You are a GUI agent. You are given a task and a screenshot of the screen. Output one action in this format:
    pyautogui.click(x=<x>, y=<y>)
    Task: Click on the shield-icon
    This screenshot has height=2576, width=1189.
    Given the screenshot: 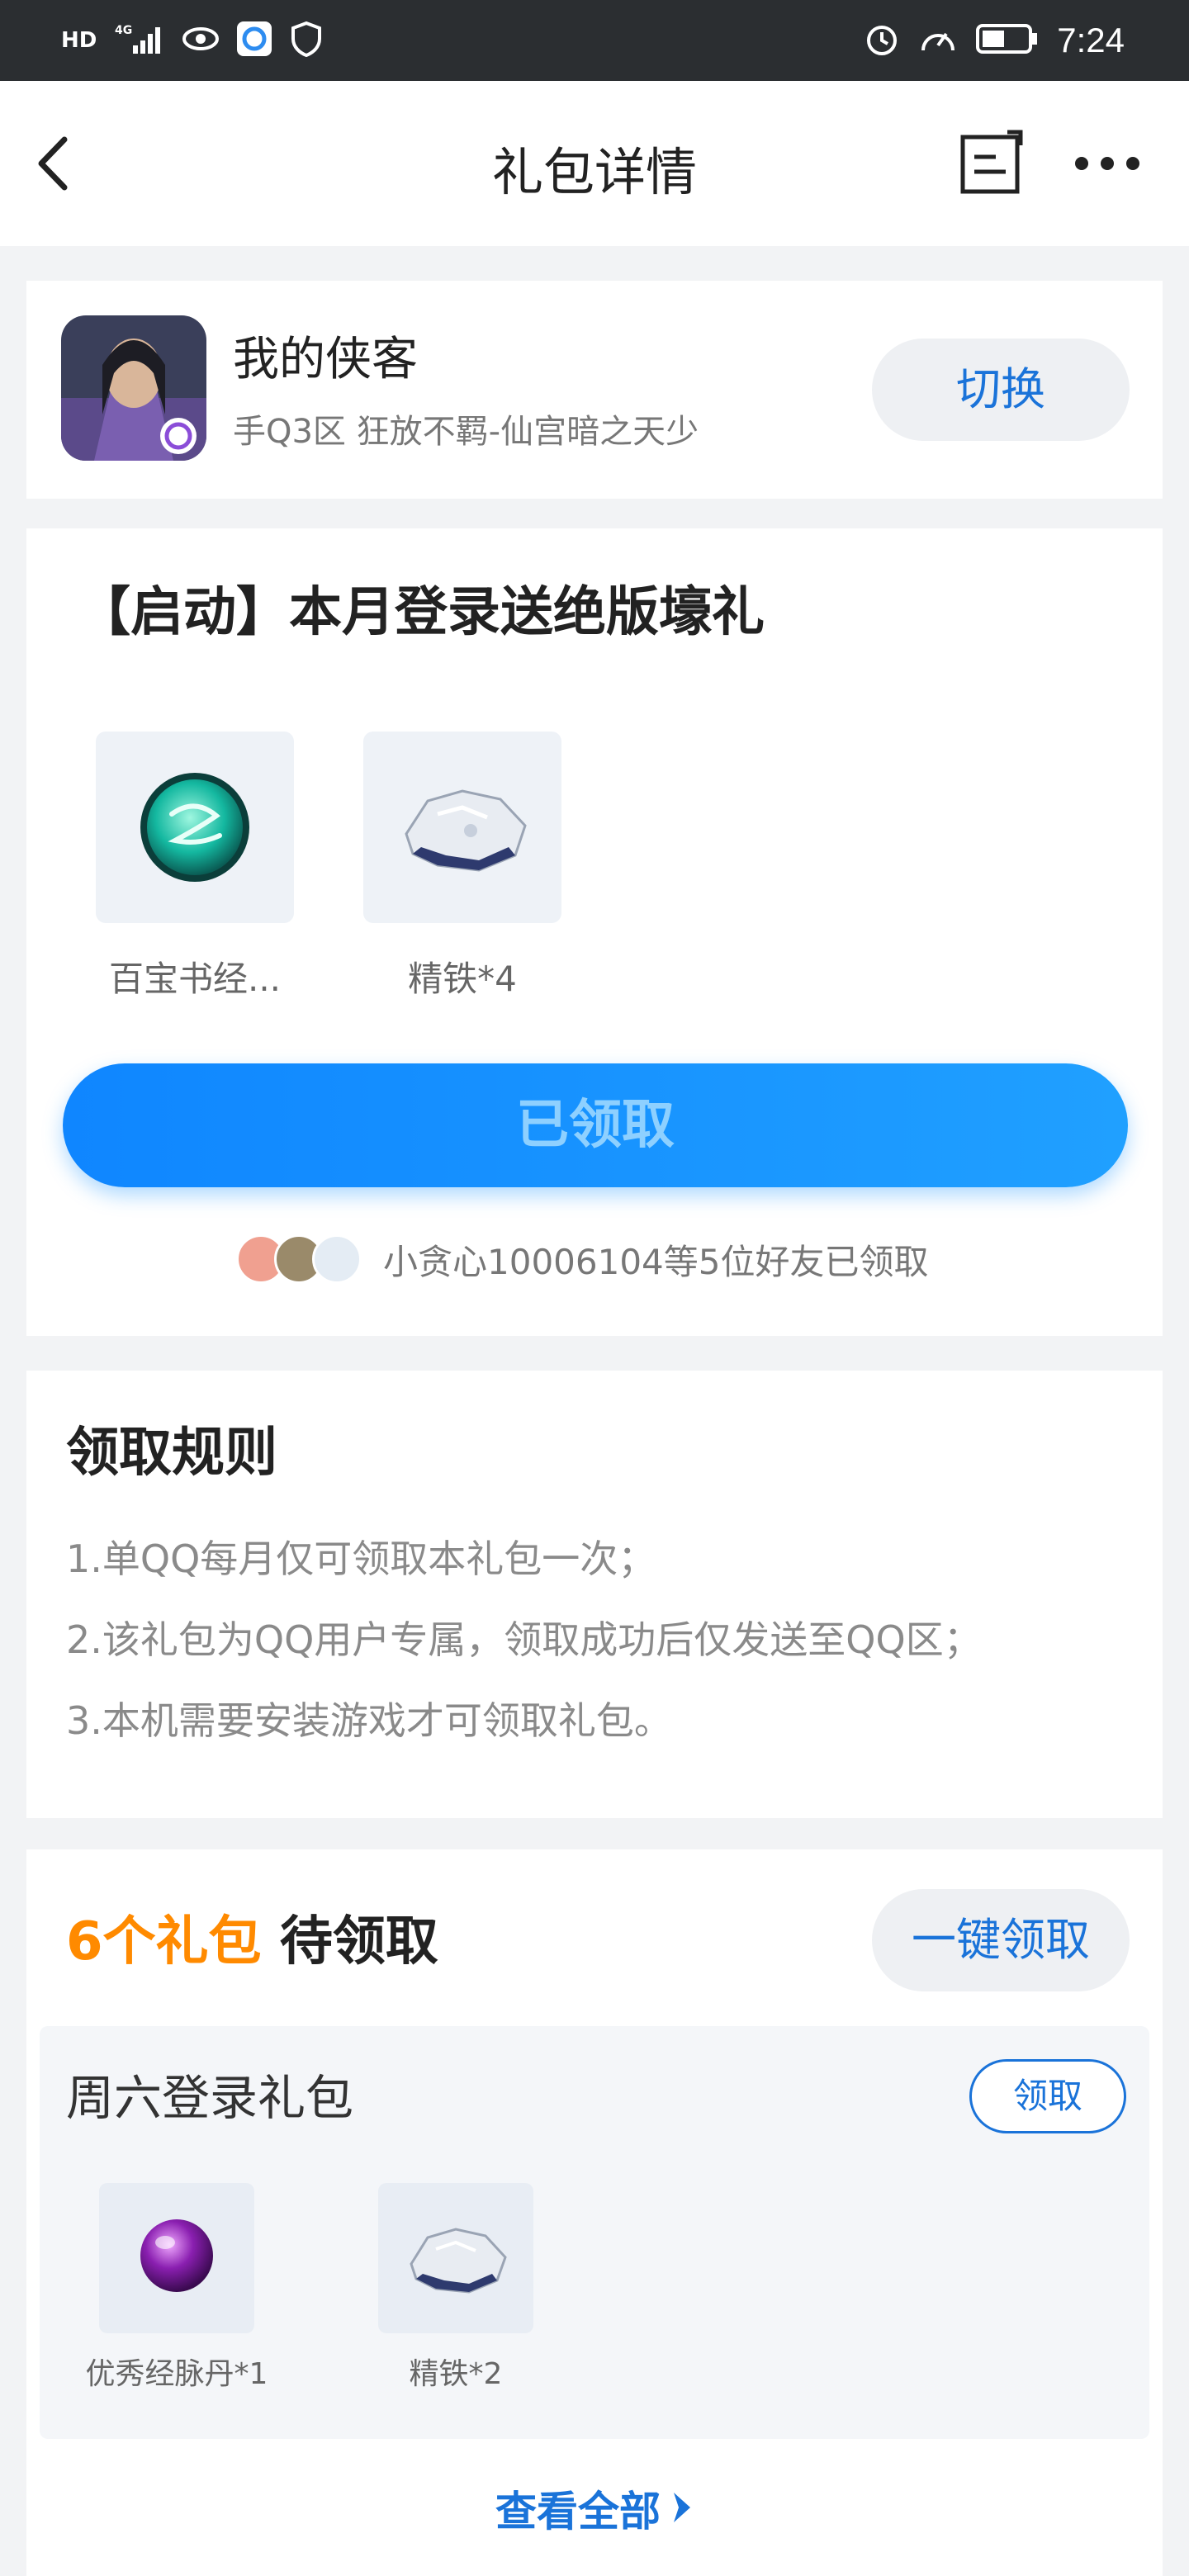 What is the action you would take?
    pyautogui.click(x=306, y=40)
    